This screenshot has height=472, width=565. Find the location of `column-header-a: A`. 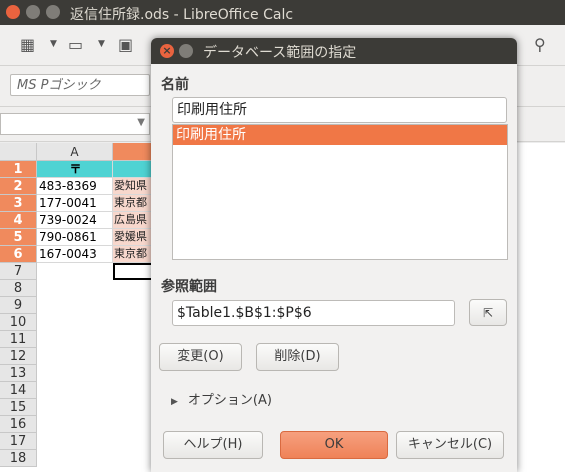

column-header-a: A is located at coordinates (75, 152).